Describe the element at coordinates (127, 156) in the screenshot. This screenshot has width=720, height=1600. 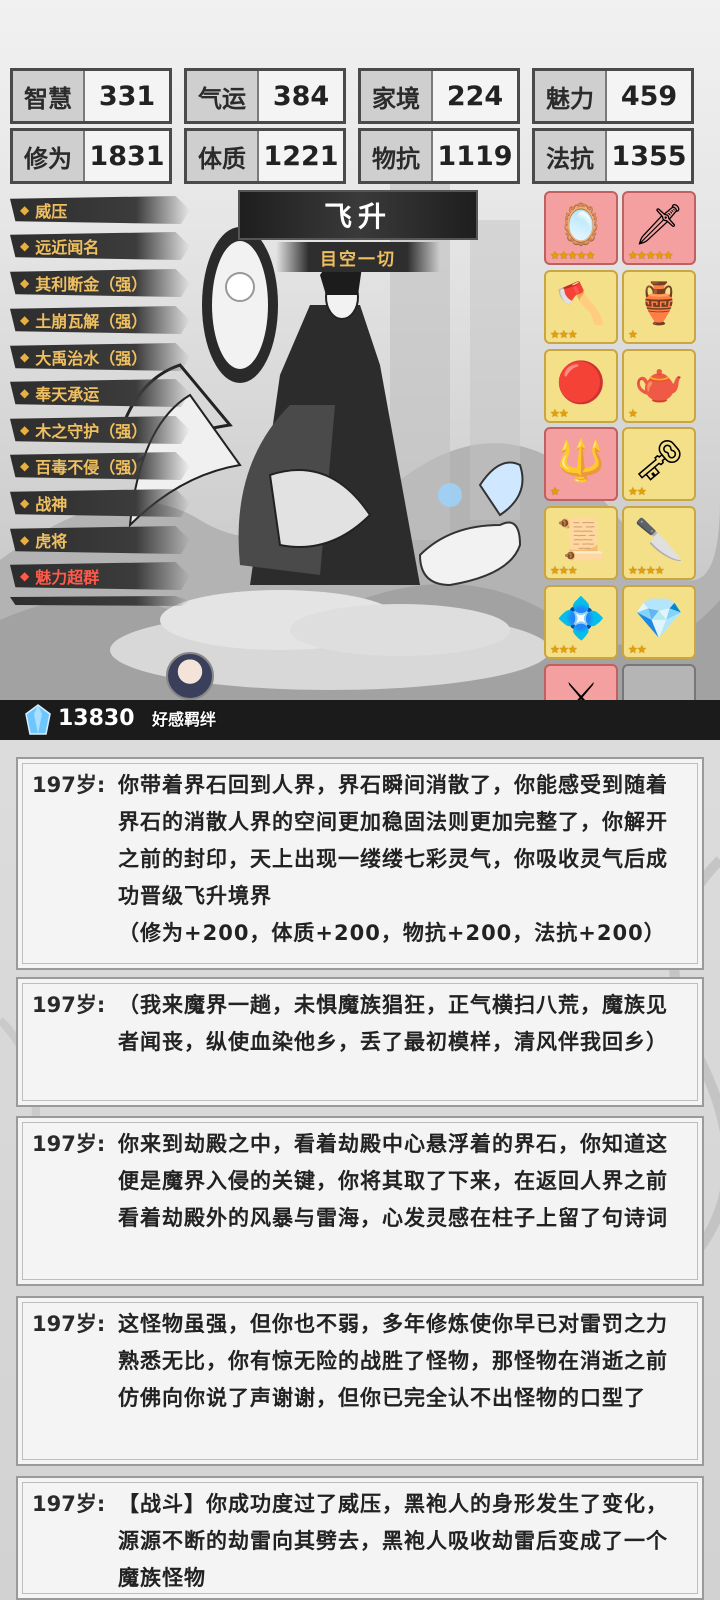
I see `stat-value: 1831` at that location.